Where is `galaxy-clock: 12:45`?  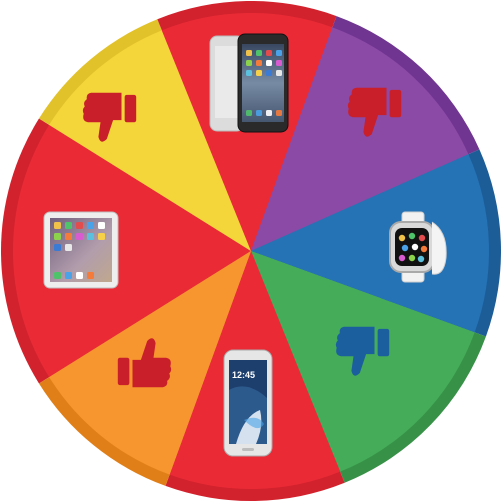
galaxy-clock: 12:45 is located at coordinates (243, 375).